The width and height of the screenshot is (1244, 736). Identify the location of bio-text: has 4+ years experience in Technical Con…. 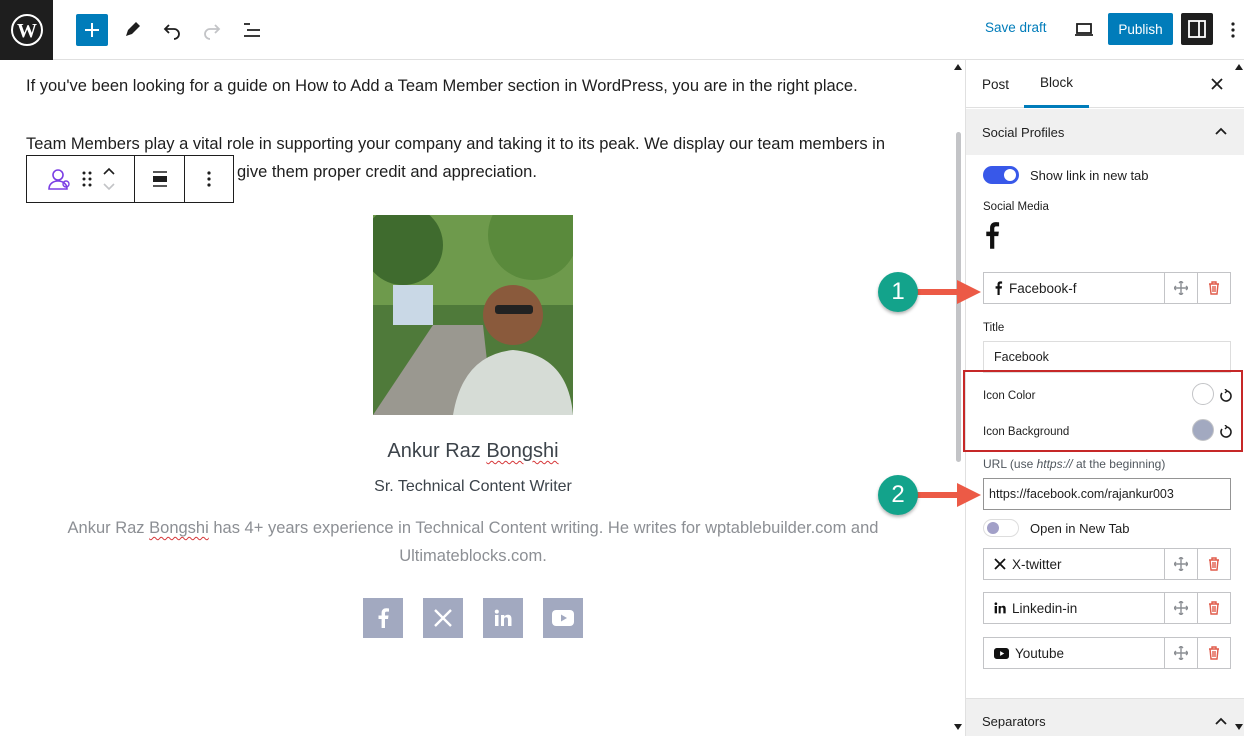
(543, 542).